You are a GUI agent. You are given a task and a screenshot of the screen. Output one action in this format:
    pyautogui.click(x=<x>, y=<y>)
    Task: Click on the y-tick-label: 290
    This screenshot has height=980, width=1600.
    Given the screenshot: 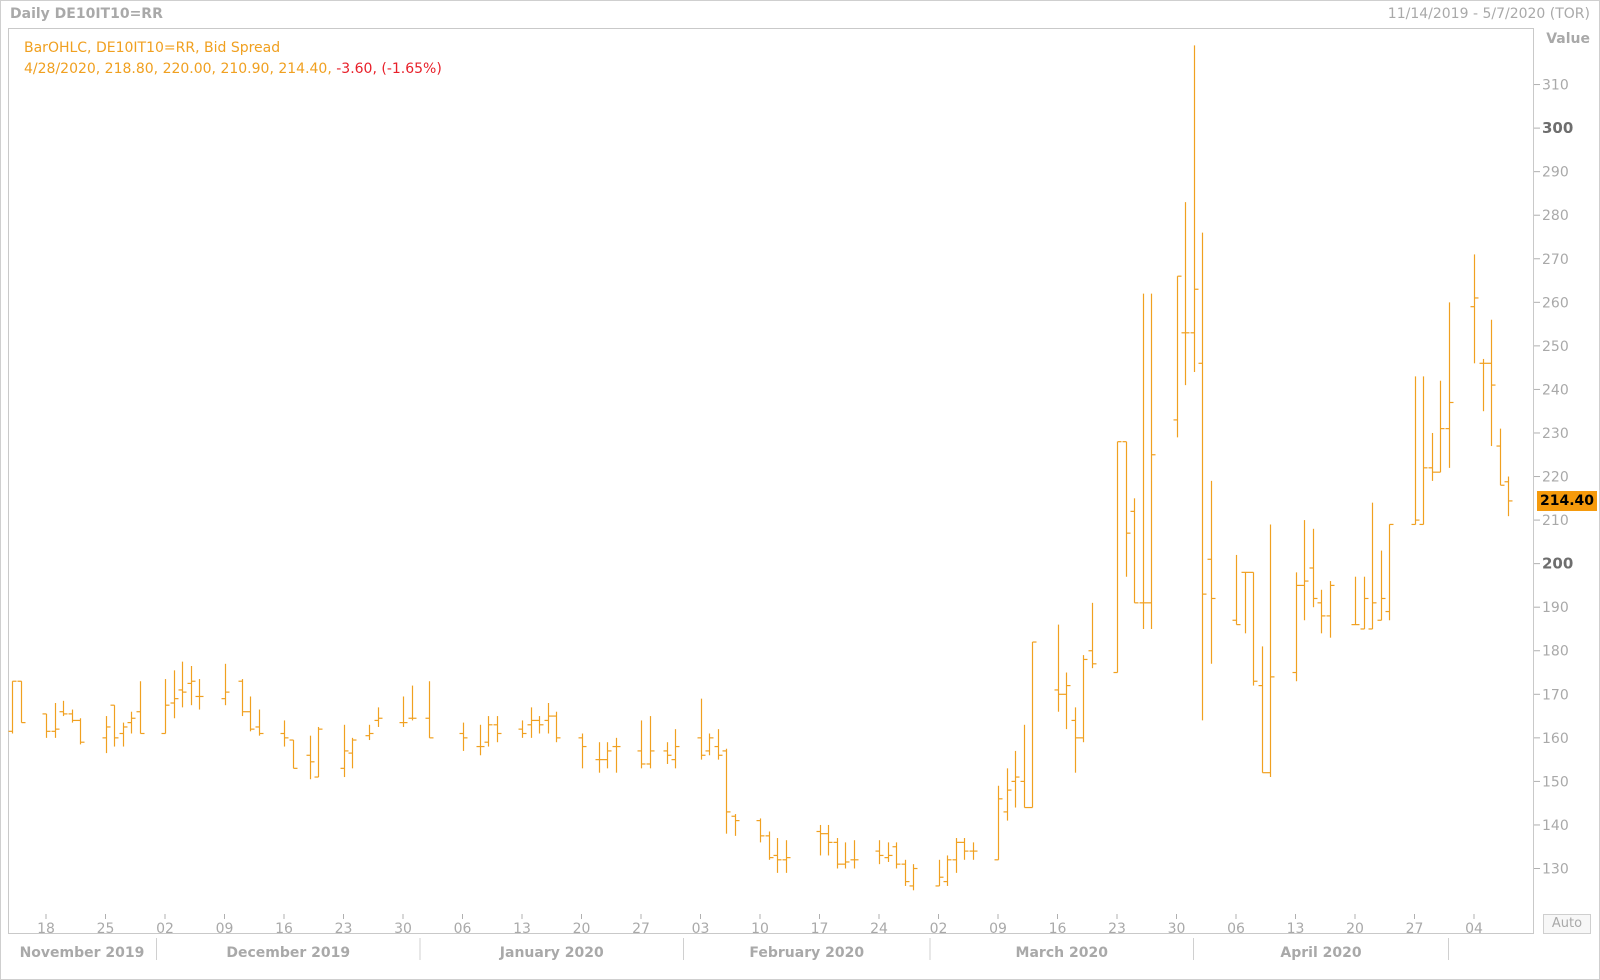 What is the action you would take?
    pyautogui.click(x=1555, y=173)
    